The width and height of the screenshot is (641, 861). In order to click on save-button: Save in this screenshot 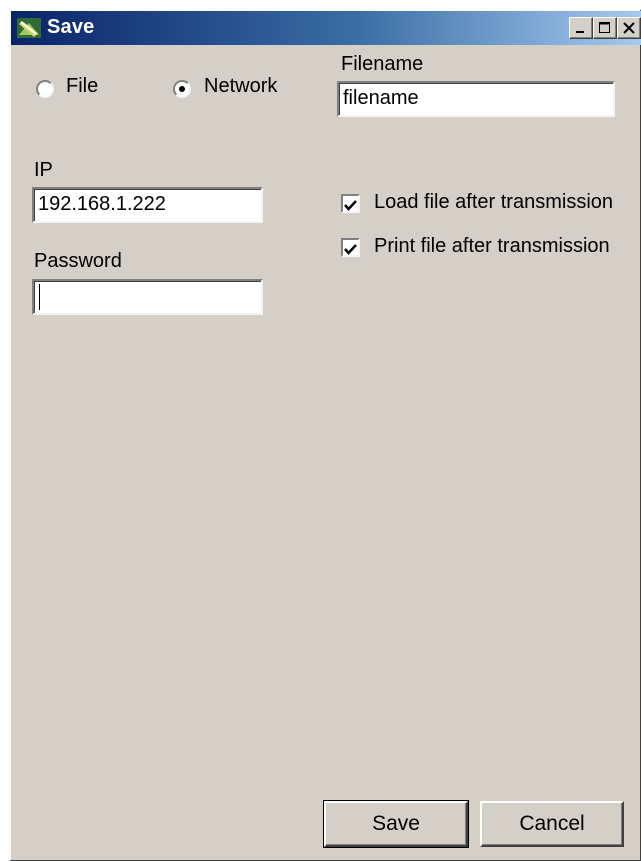, I will do `click(396, 824)`.